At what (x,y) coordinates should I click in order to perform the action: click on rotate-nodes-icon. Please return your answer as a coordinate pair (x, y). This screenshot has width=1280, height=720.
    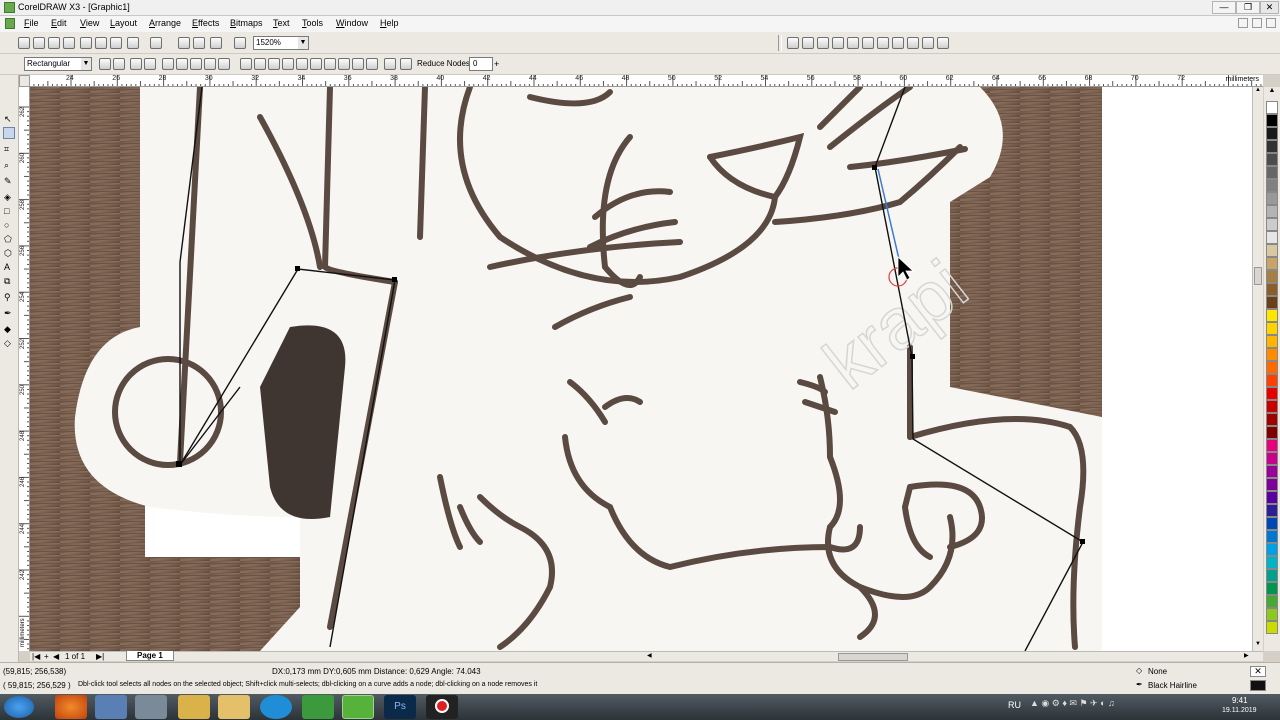
    Looking at the image, I should click on (302, 64).